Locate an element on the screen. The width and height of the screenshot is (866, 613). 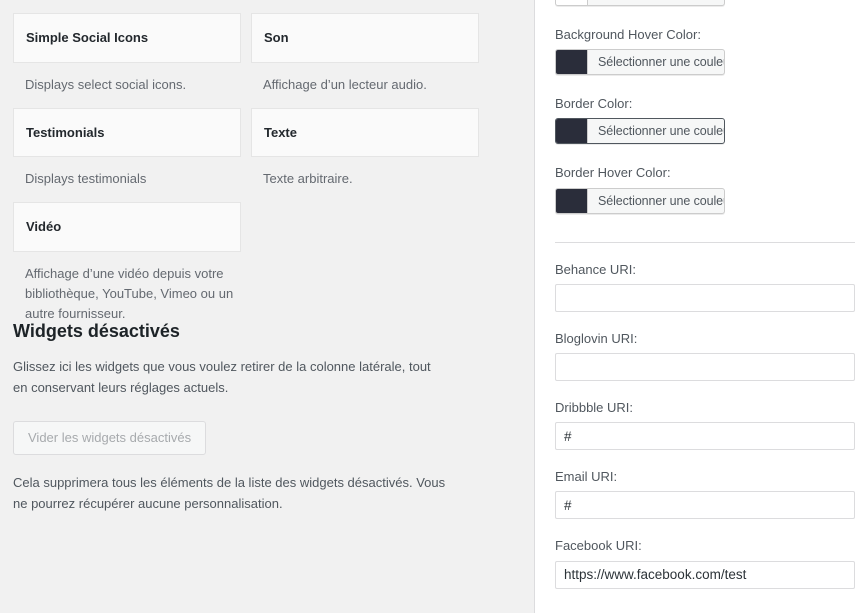
color-picker-border-color: Sélectionner une couleur is located at coordinates (640, 131).